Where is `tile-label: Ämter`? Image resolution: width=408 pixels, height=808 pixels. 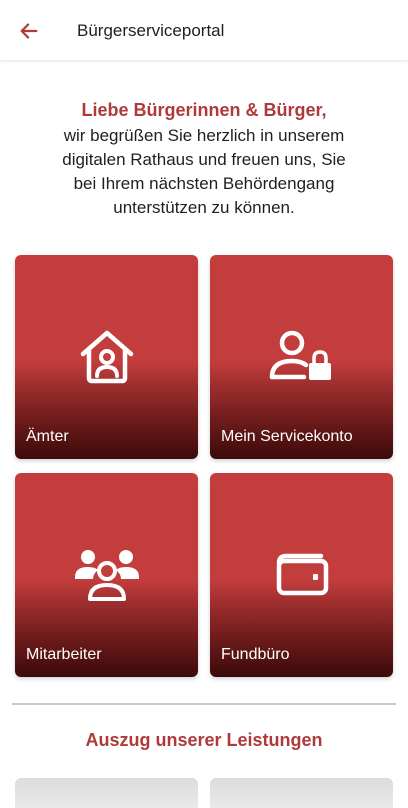 tile-label: Ämter is located at coordinates (47, 436).